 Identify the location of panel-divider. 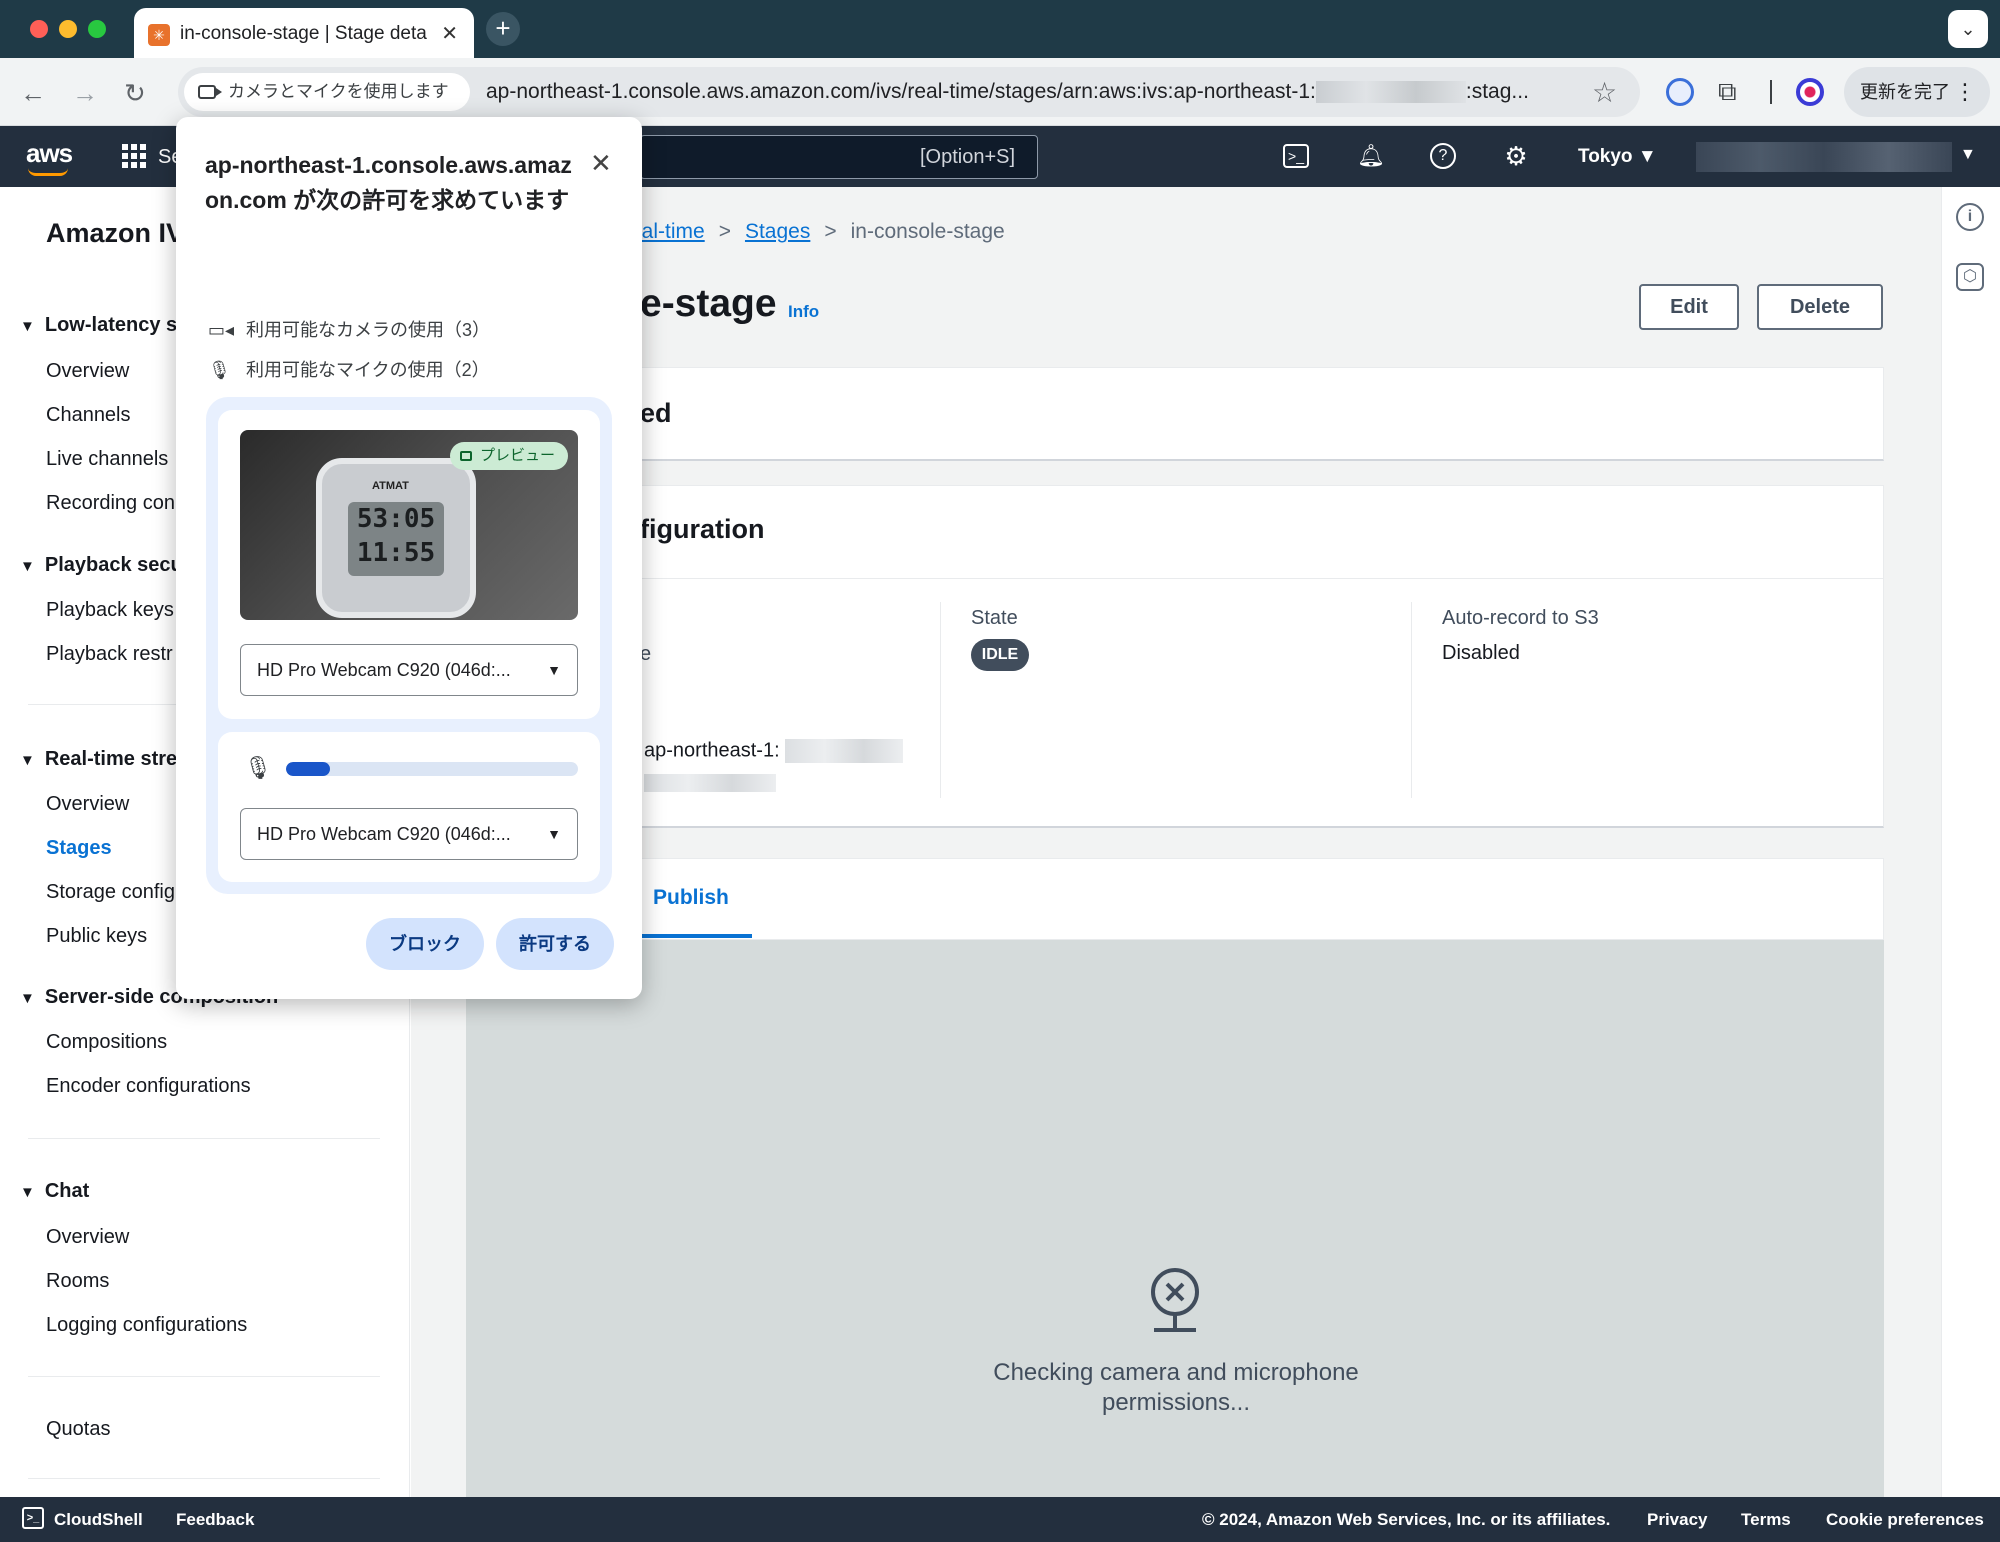
(1175, 578).